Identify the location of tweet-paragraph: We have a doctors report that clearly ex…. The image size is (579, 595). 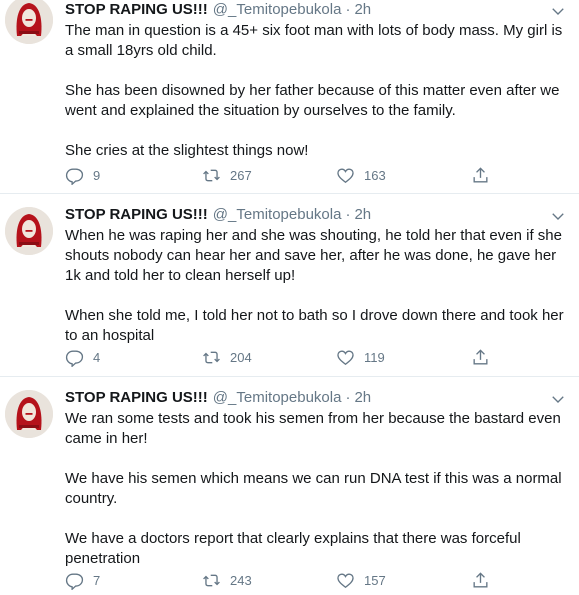
(293, 548).